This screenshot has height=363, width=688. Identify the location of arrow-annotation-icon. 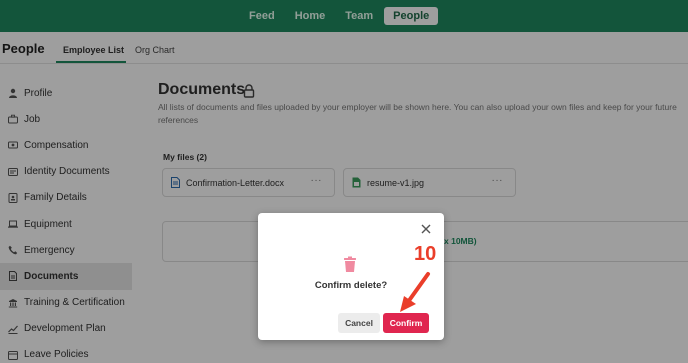
(415, 292).